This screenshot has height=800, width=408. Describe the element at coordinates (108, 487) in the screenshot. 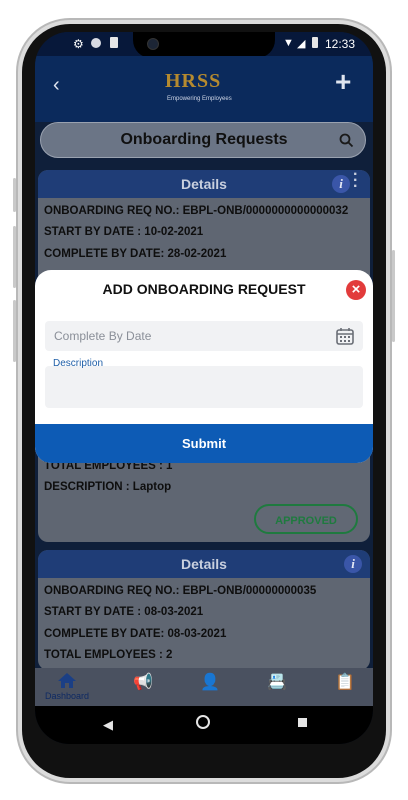

I see `description: DESCRIPTION : Laptop` at that location.